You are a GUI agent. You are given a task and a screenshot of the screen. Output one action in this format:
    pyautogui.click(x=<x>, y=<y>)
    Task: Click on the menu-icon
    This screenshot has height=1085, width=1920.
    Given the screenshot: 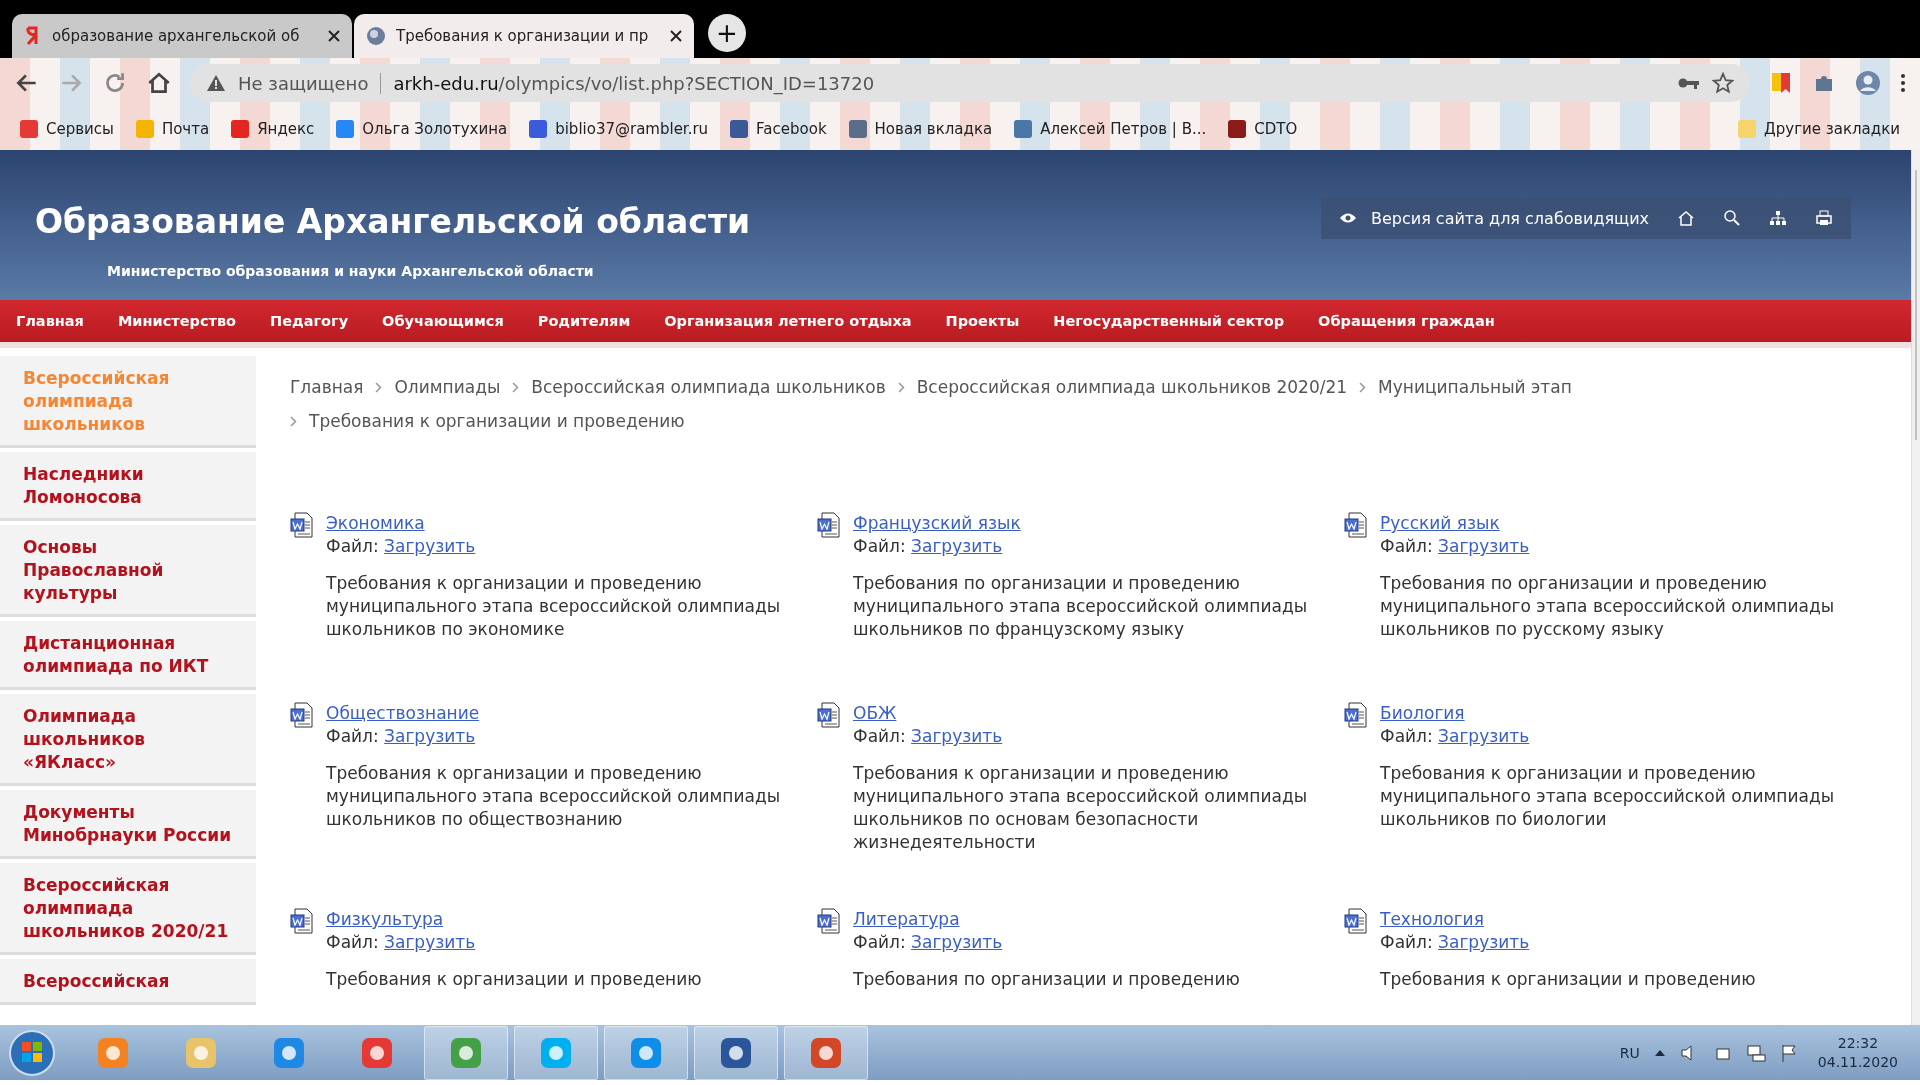 What is the action you would take?
    pyautogui.click(x=1903, y=83)
    